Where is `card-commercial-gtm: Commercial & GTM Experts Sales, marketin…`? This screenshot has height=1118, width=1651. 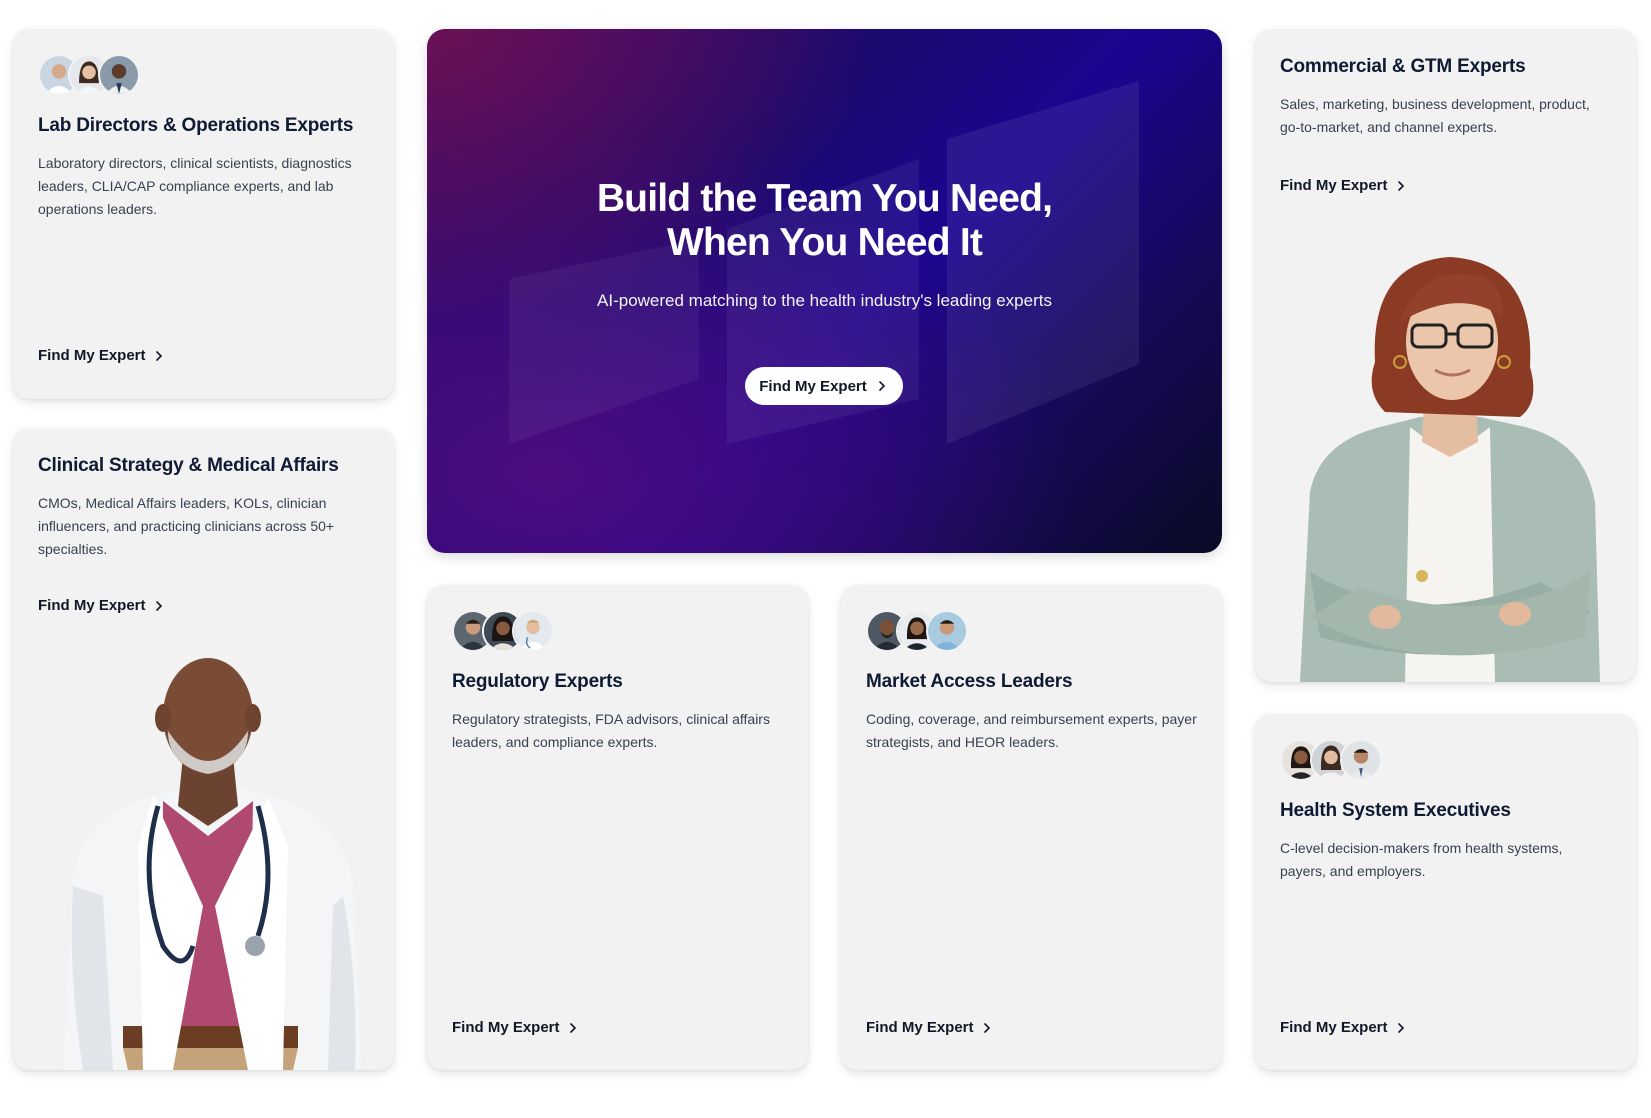
card-commercial-gtm: Commercial & GTM Experts Sales, marketin… is located at coordinates (1445, 355).